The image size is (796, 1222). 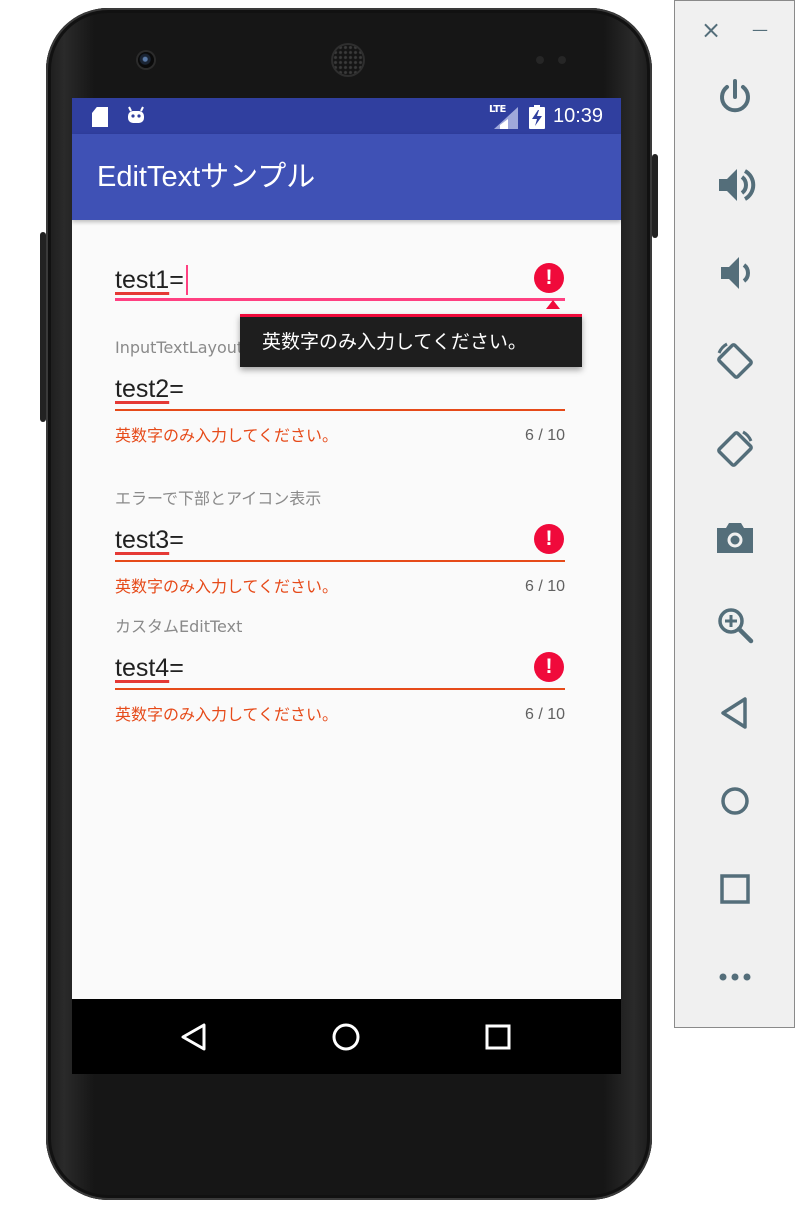 I want to click on front-camera, so click(x=146, y=60).